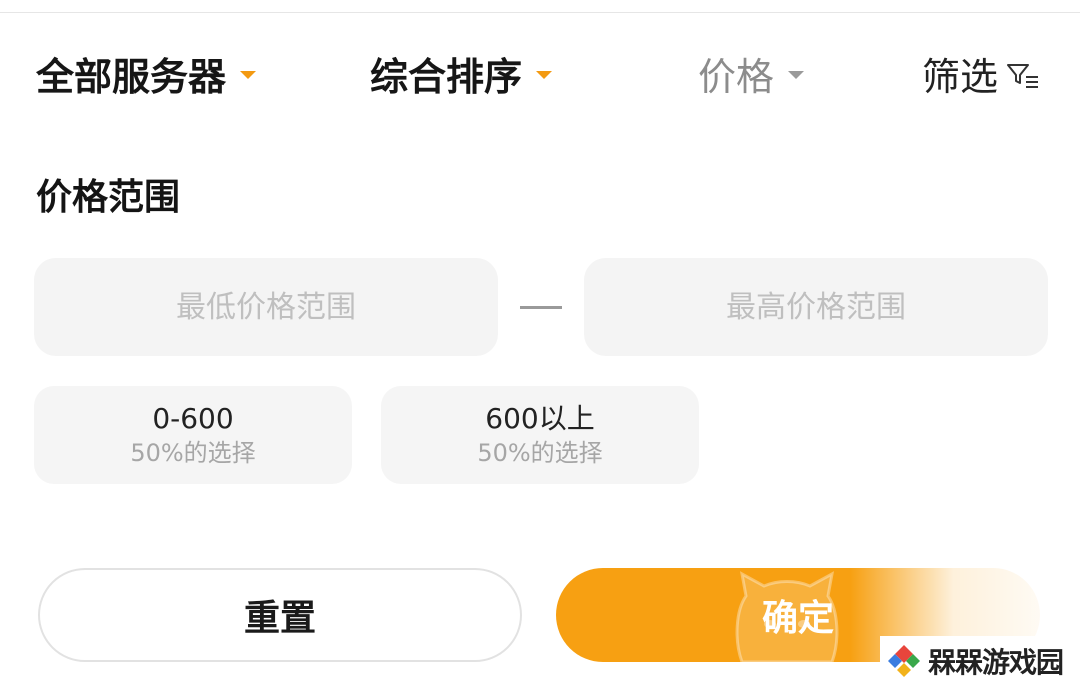 Image resolution: width=1080 pixels, height=686 pixels. Describe the element at coordinates (1023, 76) in the screenshot. I see `filter-funnel-icon` at that location.